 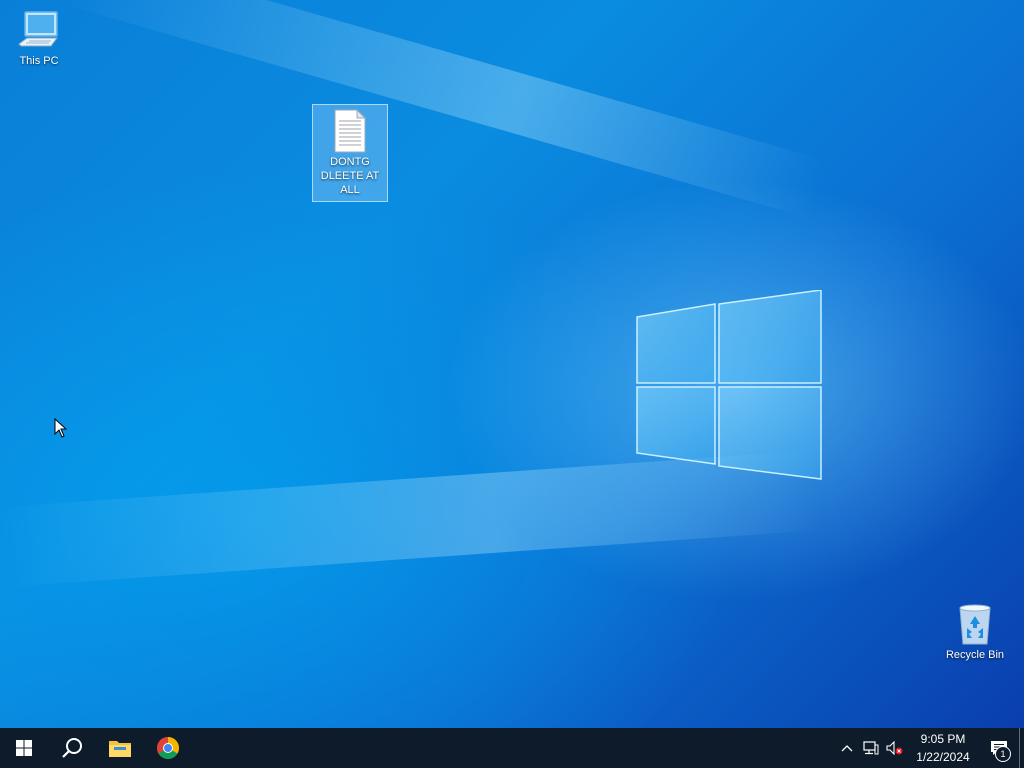 I want to click on chevron-up-icon, so click(x=847, y=748).